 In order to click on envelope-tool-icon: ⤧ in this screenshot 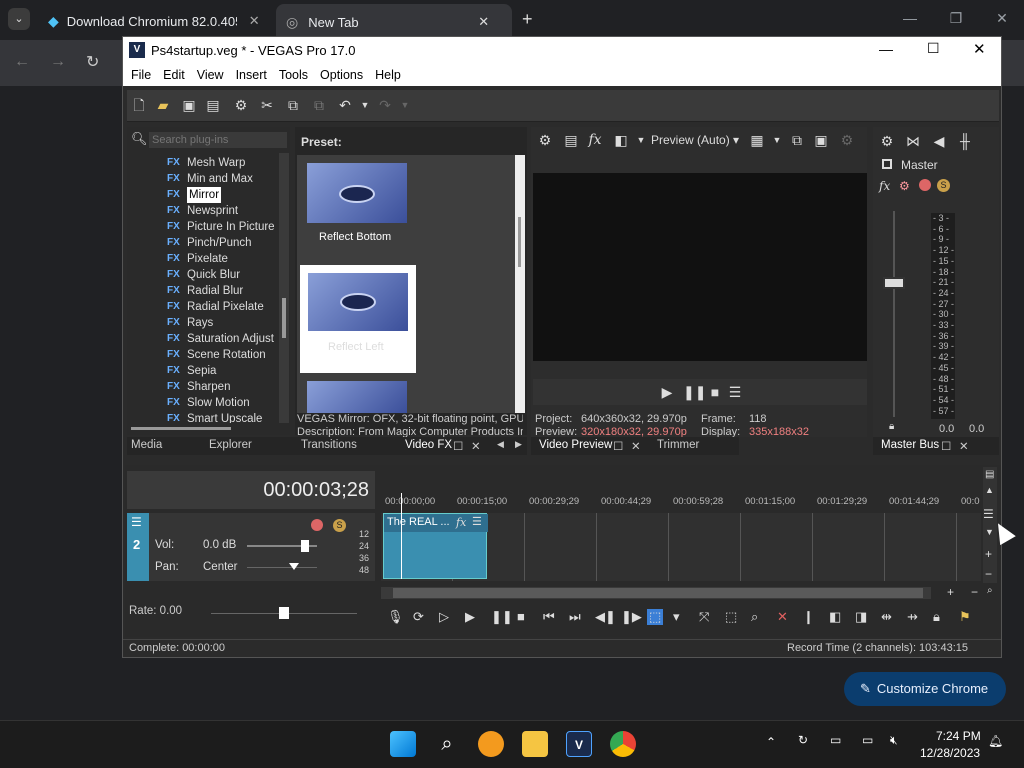, I will do `click(704, 617)`.